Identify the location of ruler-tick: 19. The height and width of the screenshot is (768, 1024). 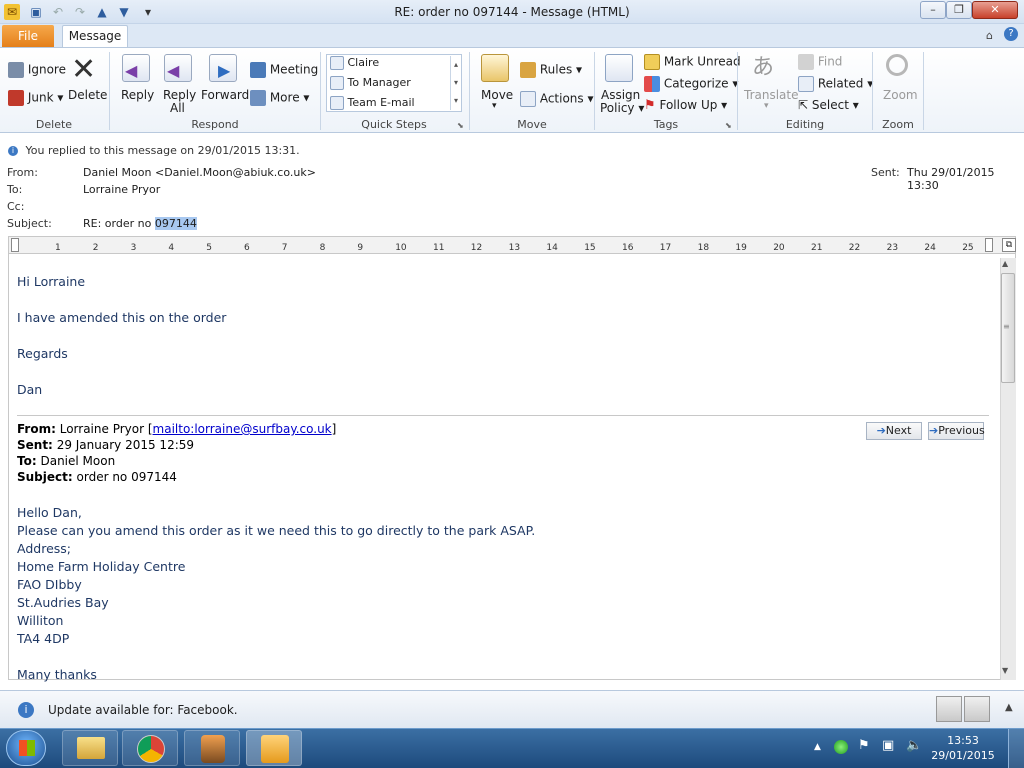
(741, 248).